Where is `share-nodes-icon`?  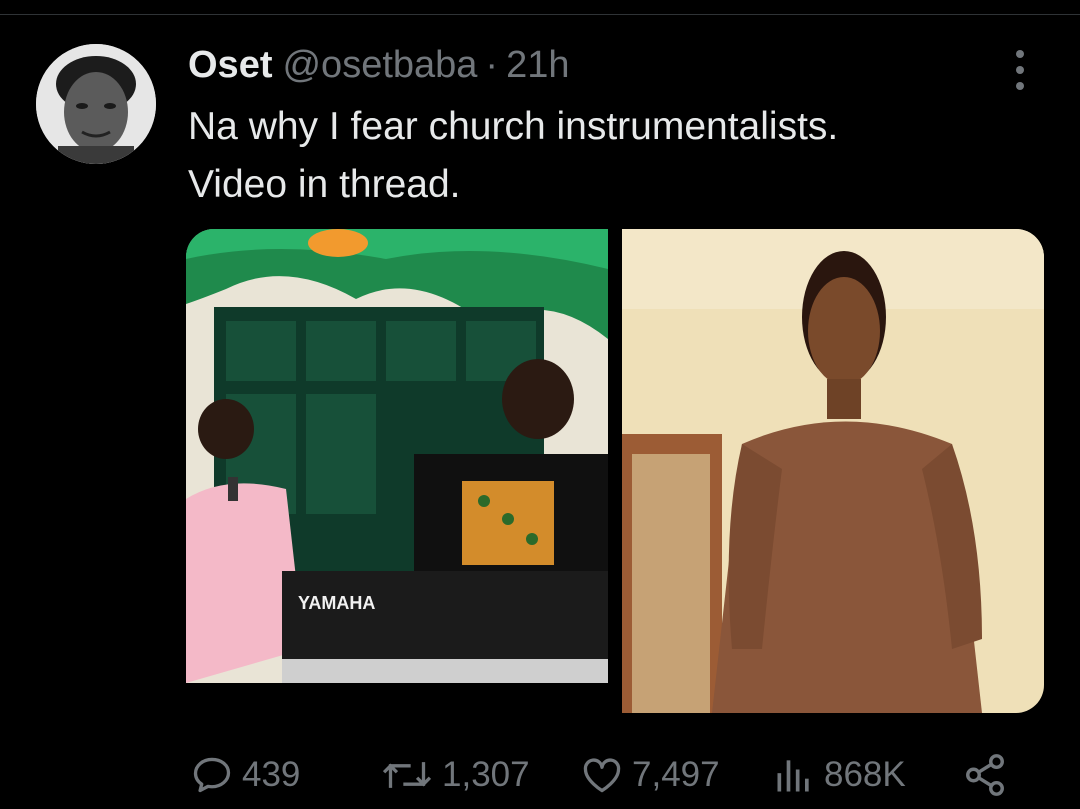 share-nodes-icon is located at coordinates (985, 775).